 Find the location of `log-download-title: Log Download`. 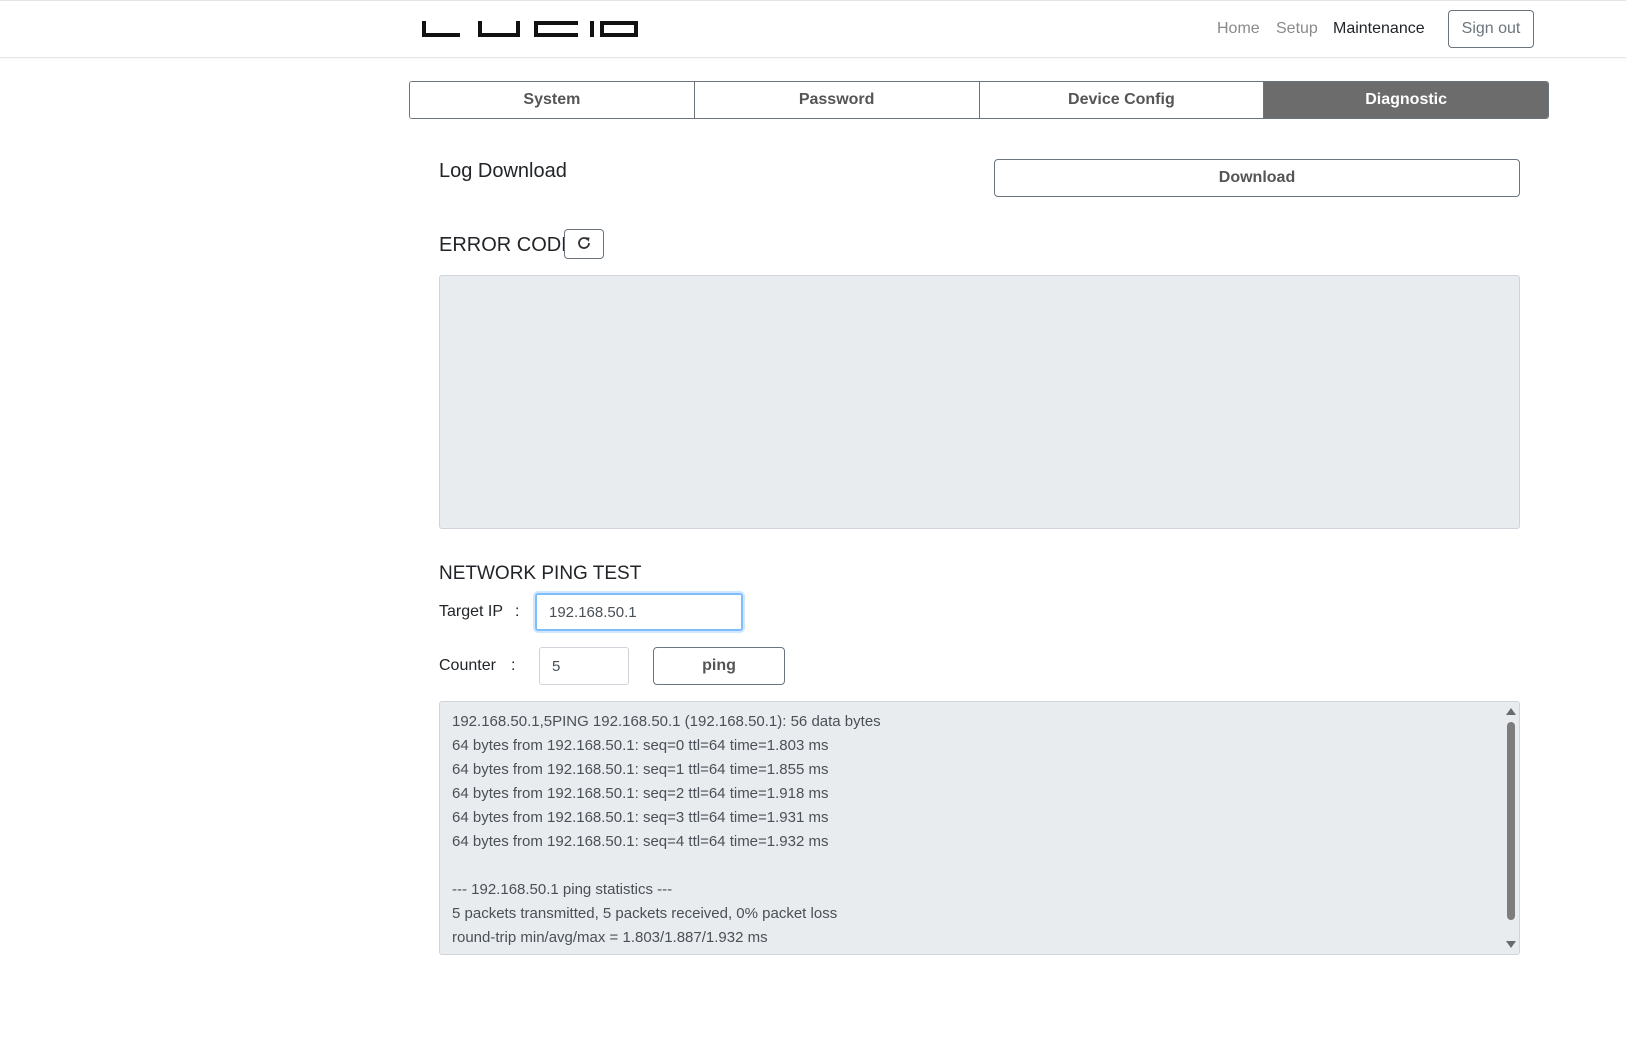

log-download-title: Log Download is located at coordinates (503, 171).